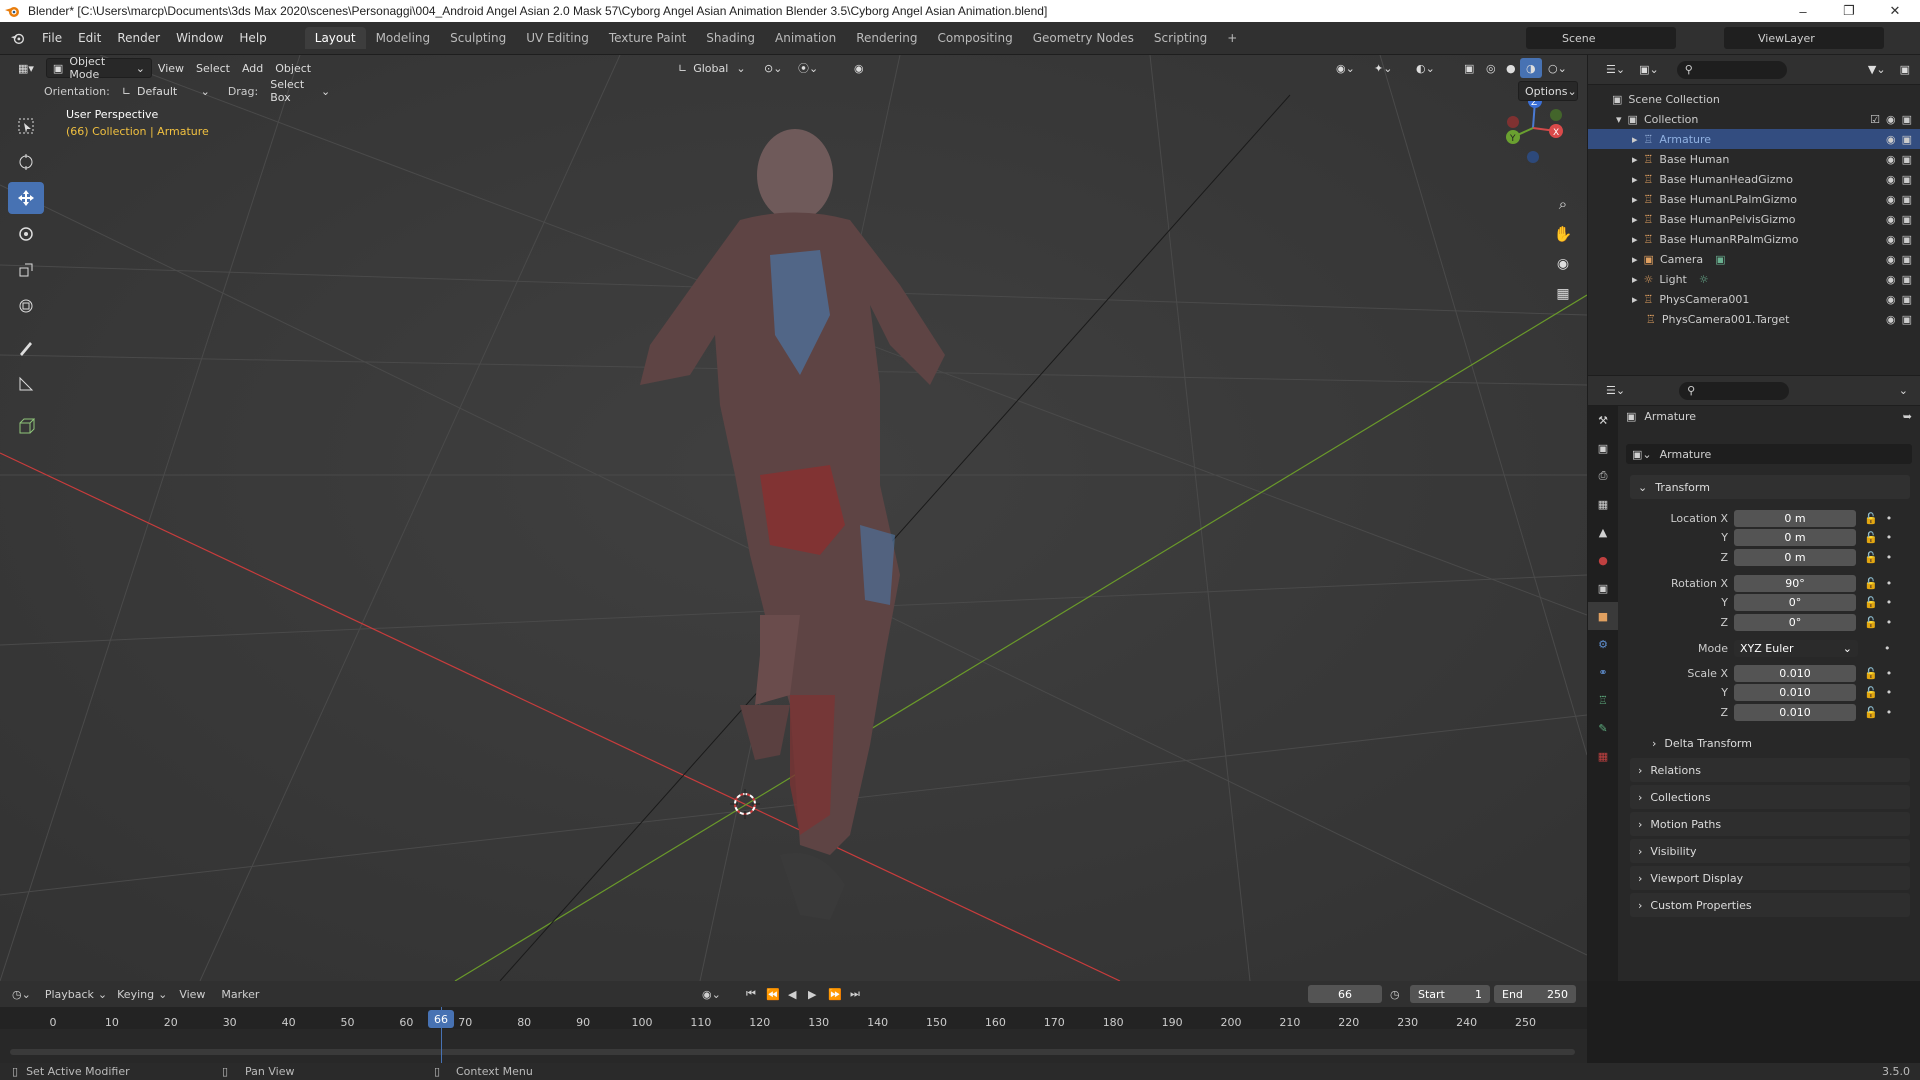 The width and height of the screenshot is (1920, 1080). I want to click on outliner-item-rpalm-gizmo: ▸ ♖ Base HumanRPalmGizmo ◉ ▣, so click(1754, 239).